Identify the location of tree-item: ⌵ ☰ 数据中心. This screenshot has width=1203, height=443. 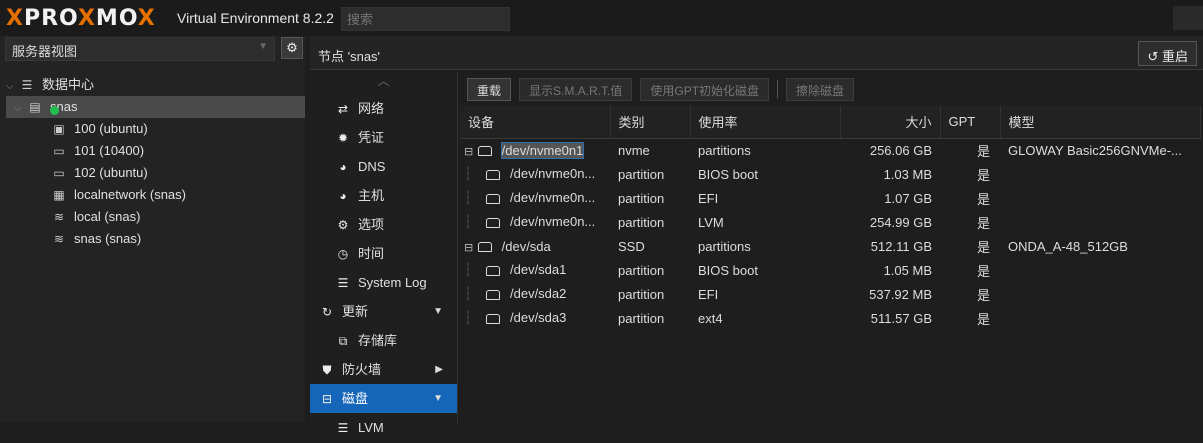
(152, 85).